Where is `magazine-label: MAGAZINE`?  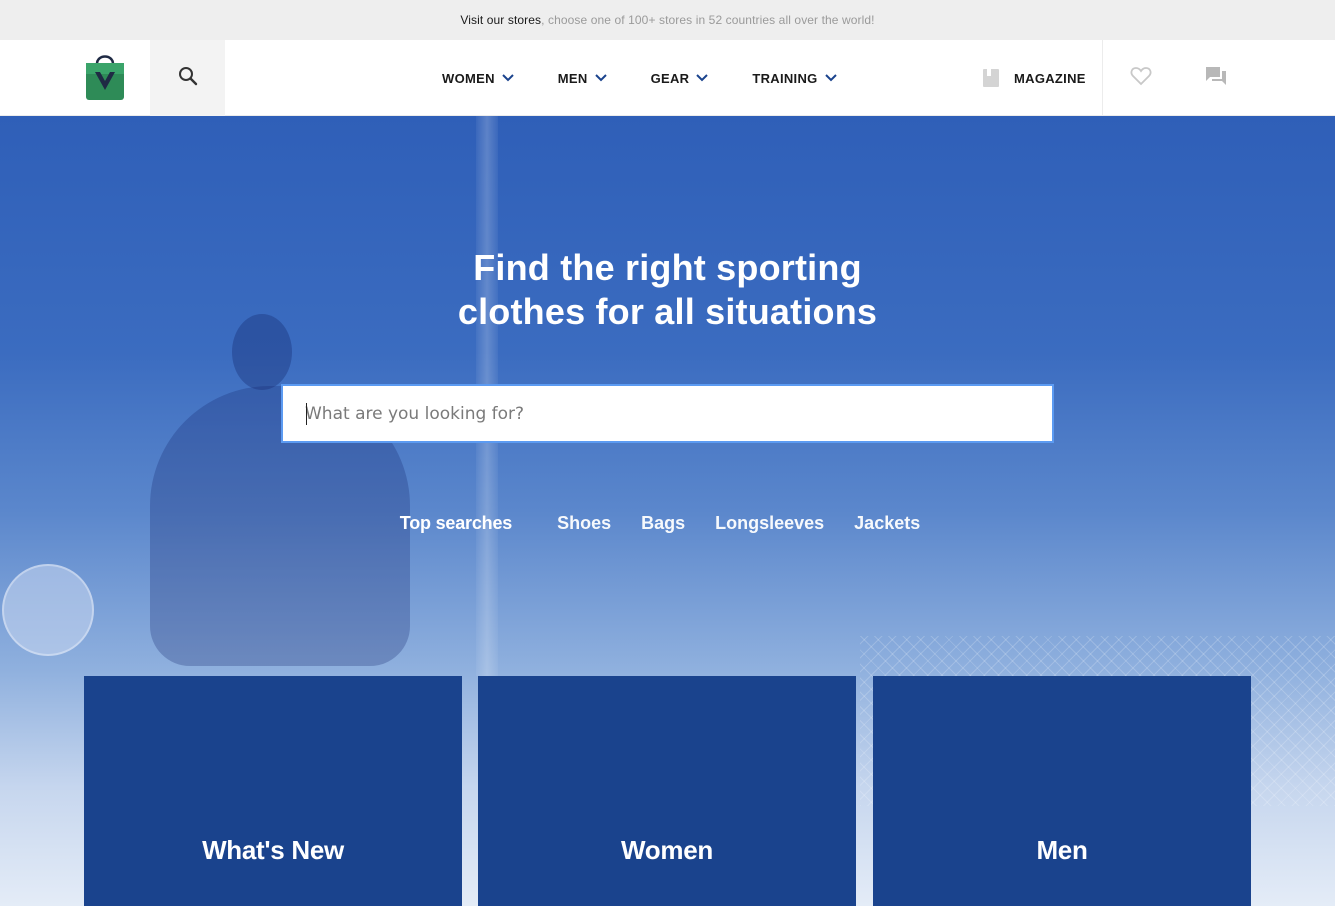 magazine-label: MAGAZINE is located at coordinates (1050, 78).